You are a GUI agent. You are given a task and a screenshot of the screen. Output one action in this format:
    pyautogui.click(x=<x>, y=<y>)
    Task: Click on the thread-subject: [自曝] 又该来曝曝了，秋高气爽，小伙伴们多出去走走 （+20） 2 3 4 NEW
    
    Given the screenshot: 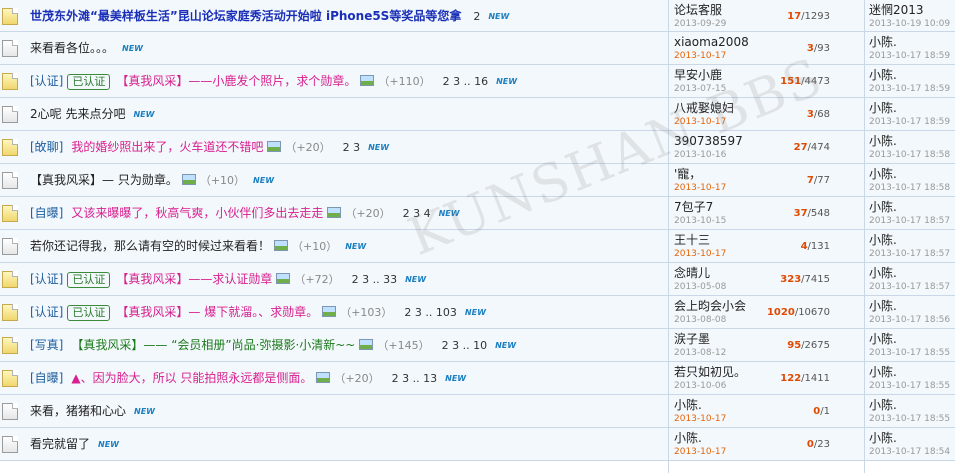 What is the action you would take?
    pyautogui.click(x=348, y=213)
    